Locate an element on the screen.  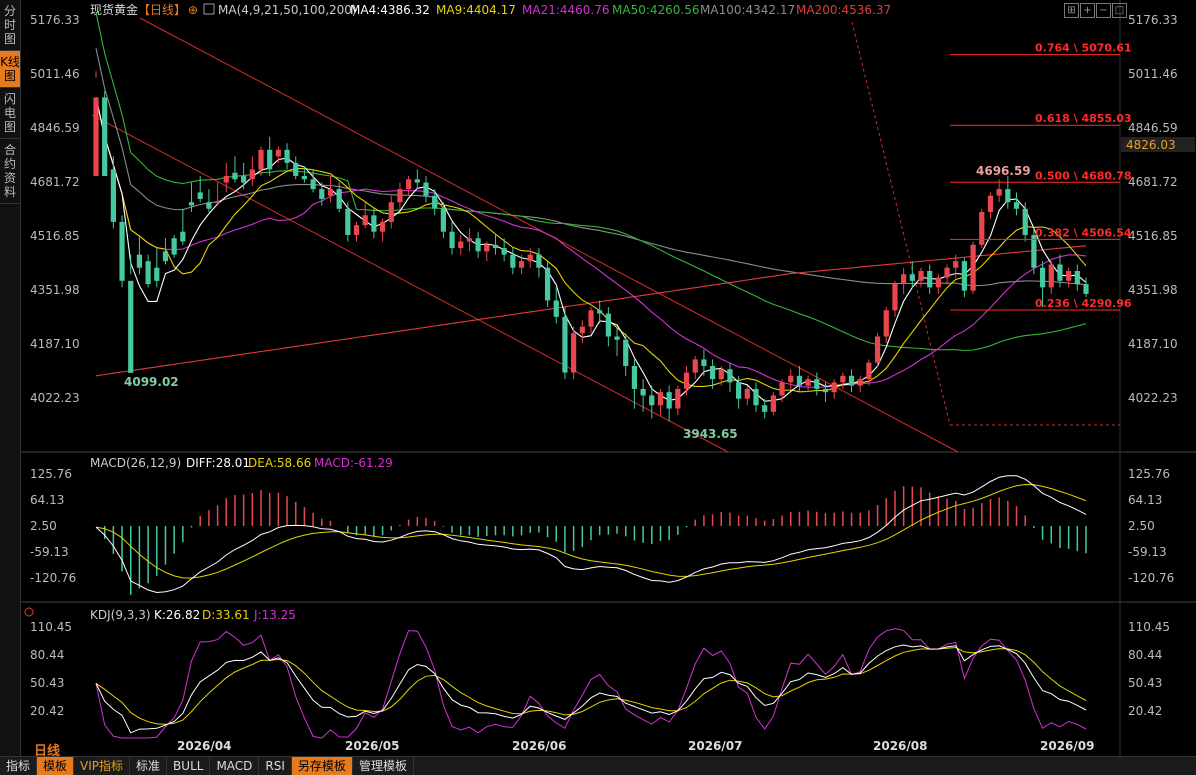
macd-tick-left: -120.76 is located at coordinates (53, 578).